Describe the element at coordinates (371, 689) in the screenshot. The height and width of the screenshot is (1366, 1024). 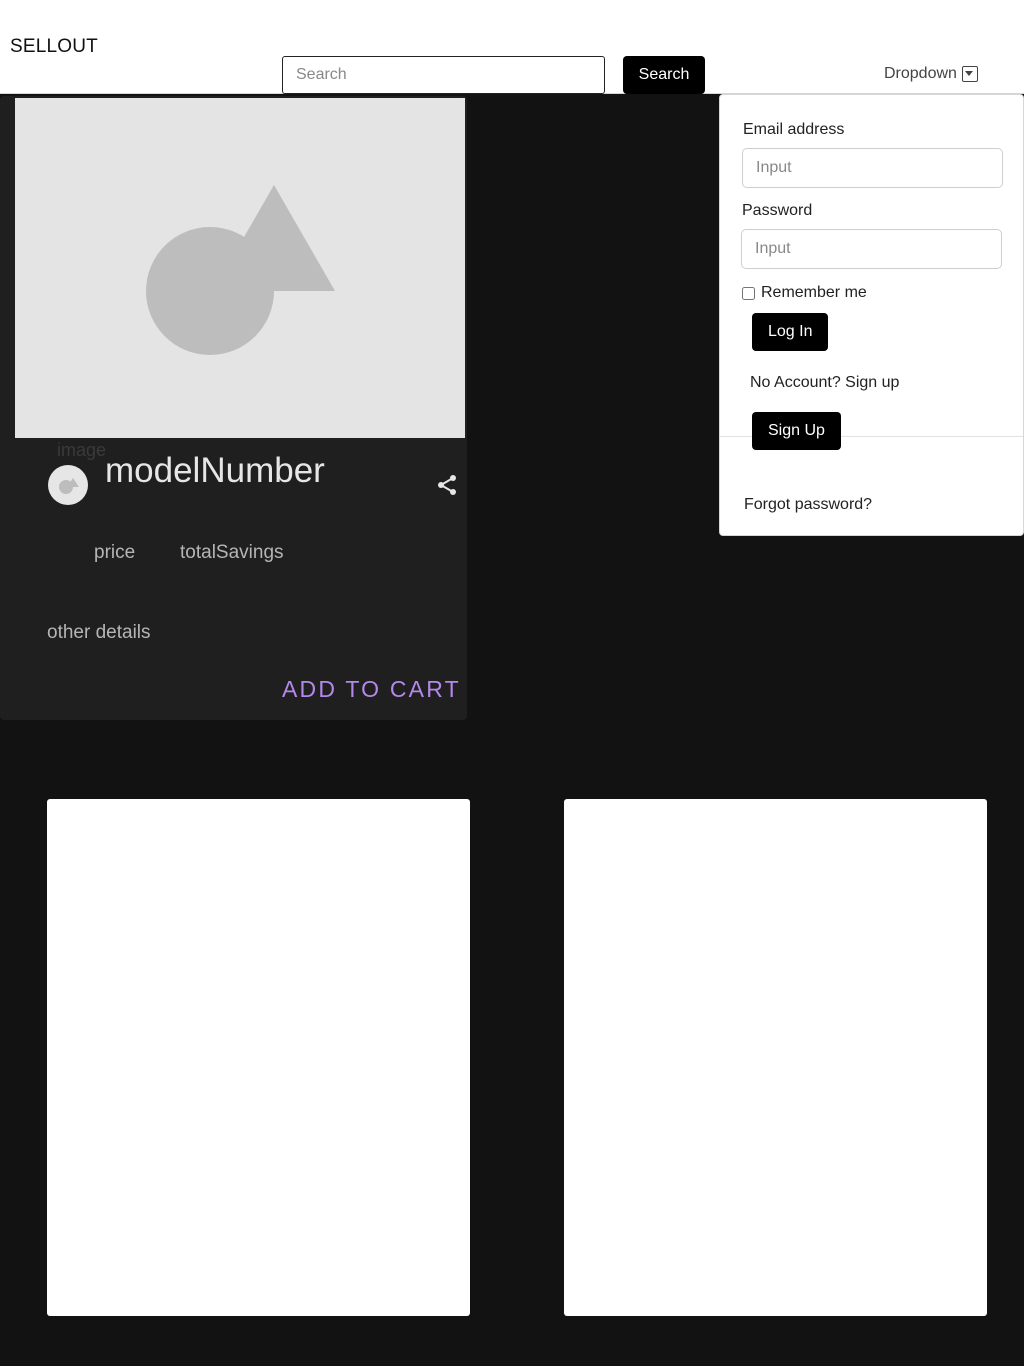
I see `add-to-cart-button: ADD TO CART` at that location.